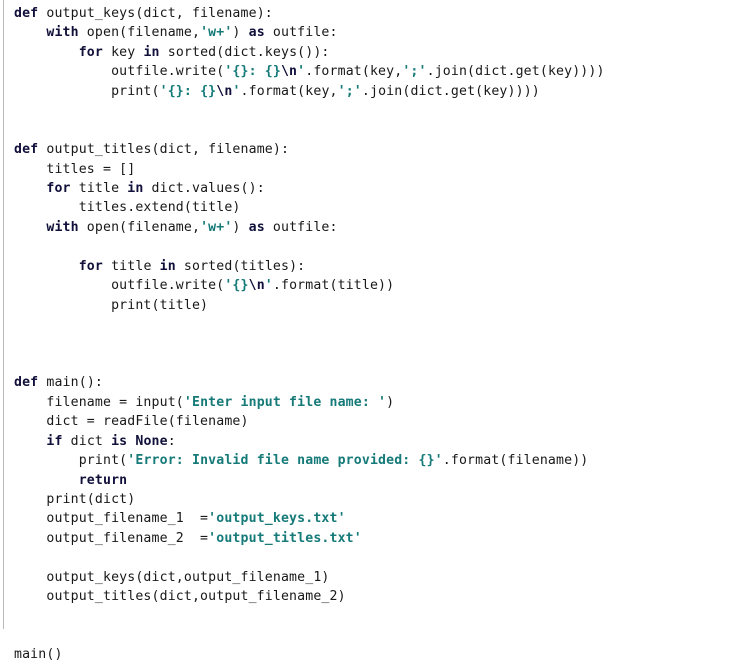  What do you see at coordinates (3, 314) in the screenshot?
I see `gutter-rule` at bounding box center [3, 314].